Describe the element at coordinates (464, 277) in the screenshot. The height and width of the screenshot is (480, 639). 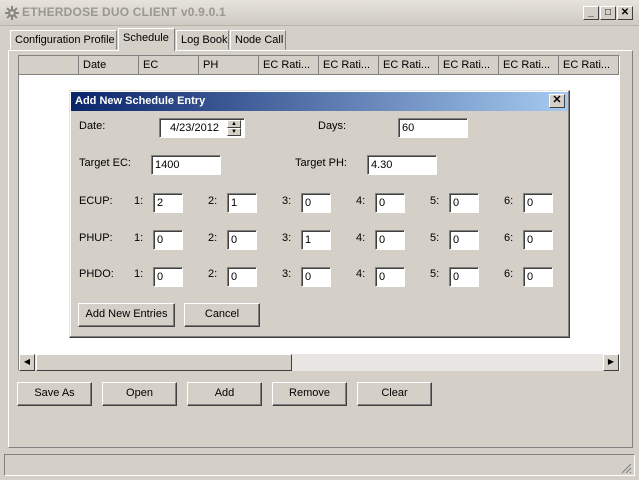
I see `phdo-pump-5-input: 0` at that location.